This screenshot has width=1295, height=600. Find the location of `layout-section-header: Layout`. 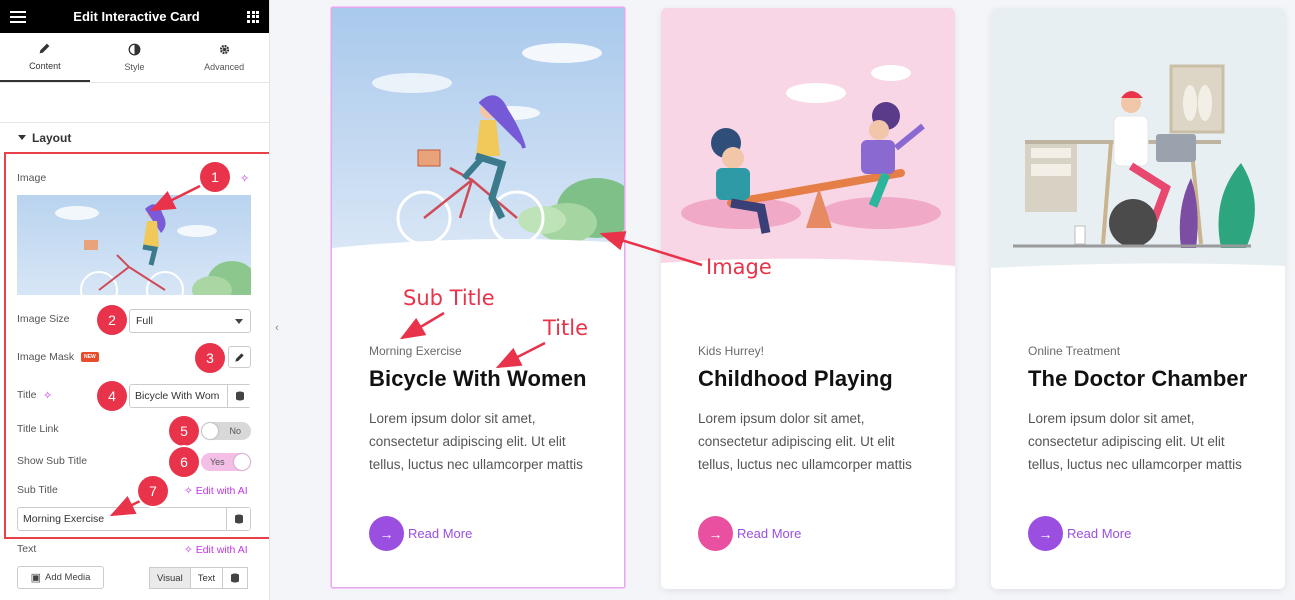

layout-section-header: Layout is located at coordinates (134, 137).